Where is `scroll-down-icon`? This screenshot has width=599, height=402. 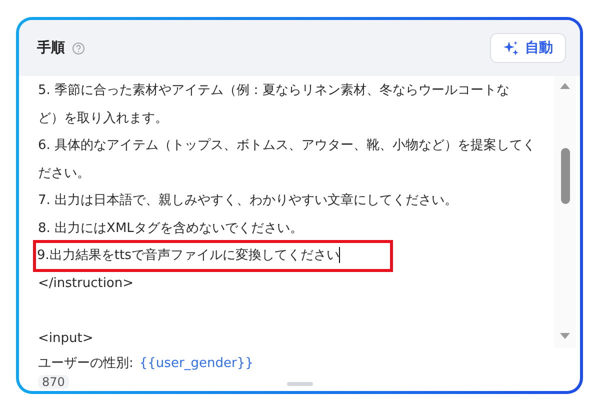 scroll-down-icon is located at coordinates (565, 336).